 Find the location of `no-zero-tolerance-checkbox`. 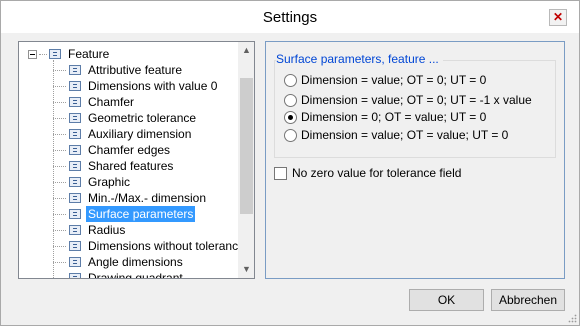

no-zero-tolerance-checkbox is located at coordinates (280, 173).